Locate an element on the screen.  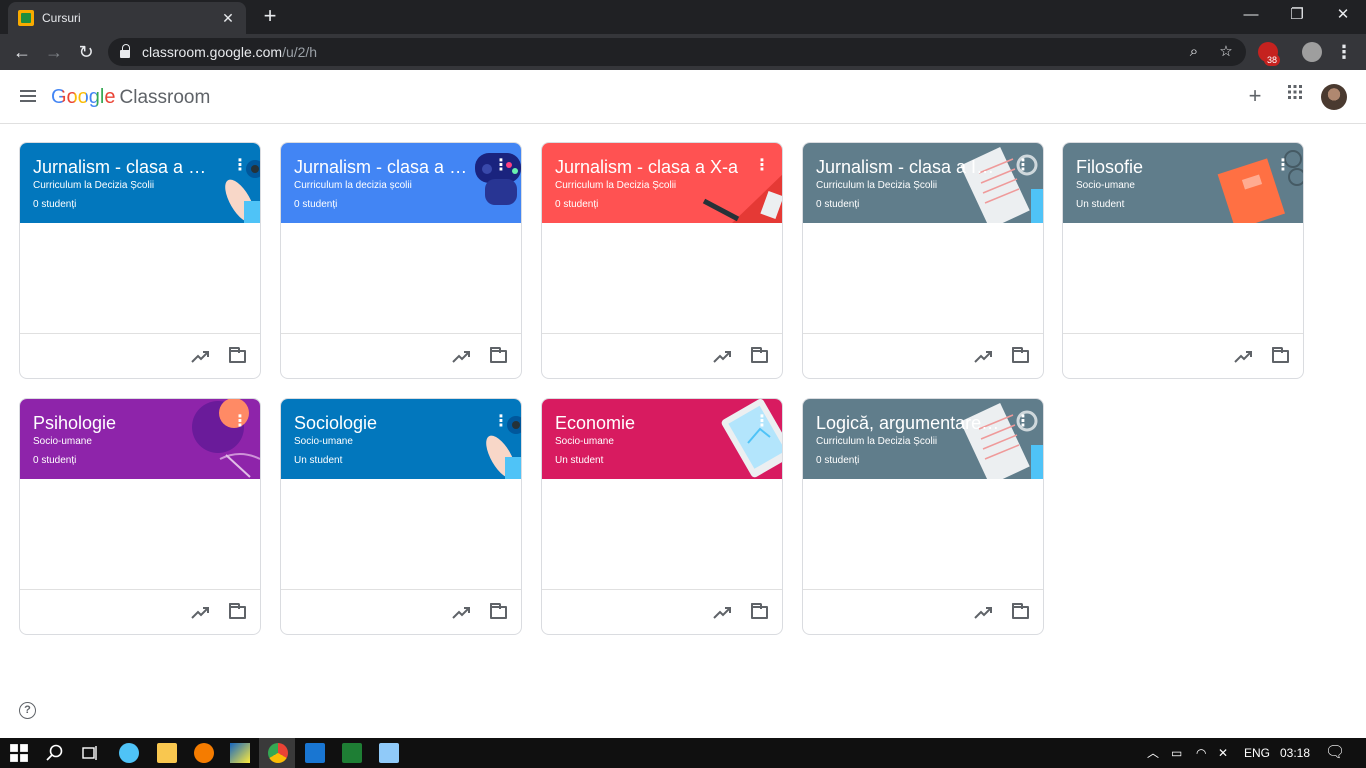
course-card-header: Filosofie Socio-umane Un student ⋮ is located at coordinates (1183, 183).